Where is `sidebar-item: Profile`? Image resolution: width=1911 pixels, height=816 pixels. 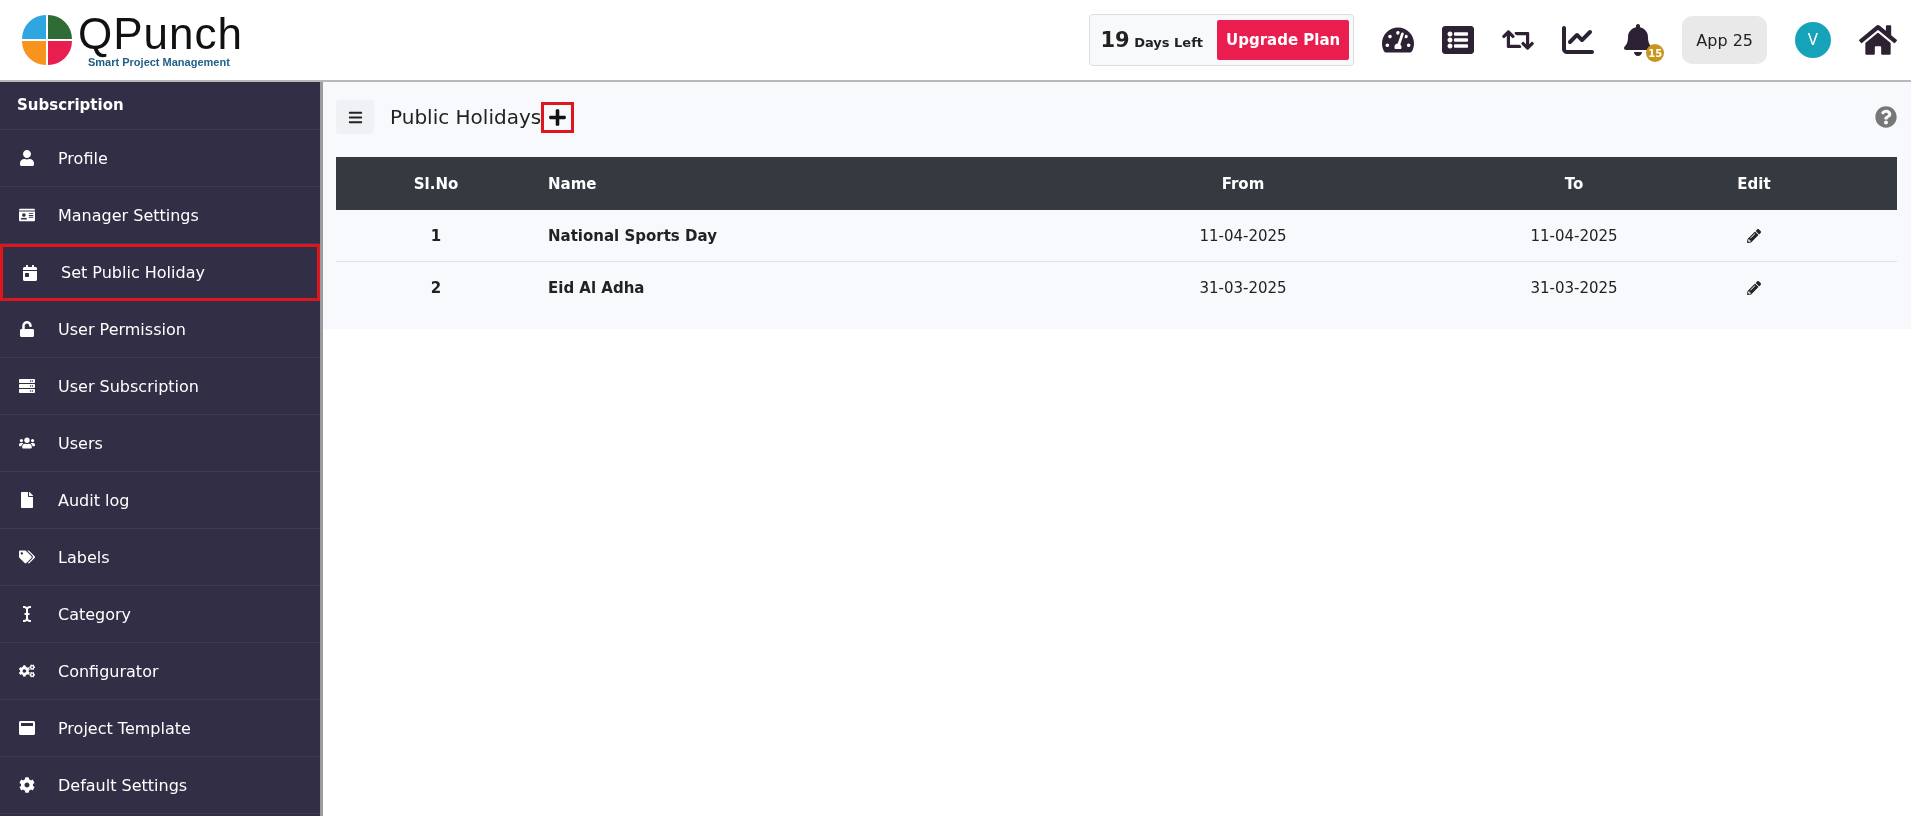
sidebar-item: Profile is located at coordinates (160, 158).